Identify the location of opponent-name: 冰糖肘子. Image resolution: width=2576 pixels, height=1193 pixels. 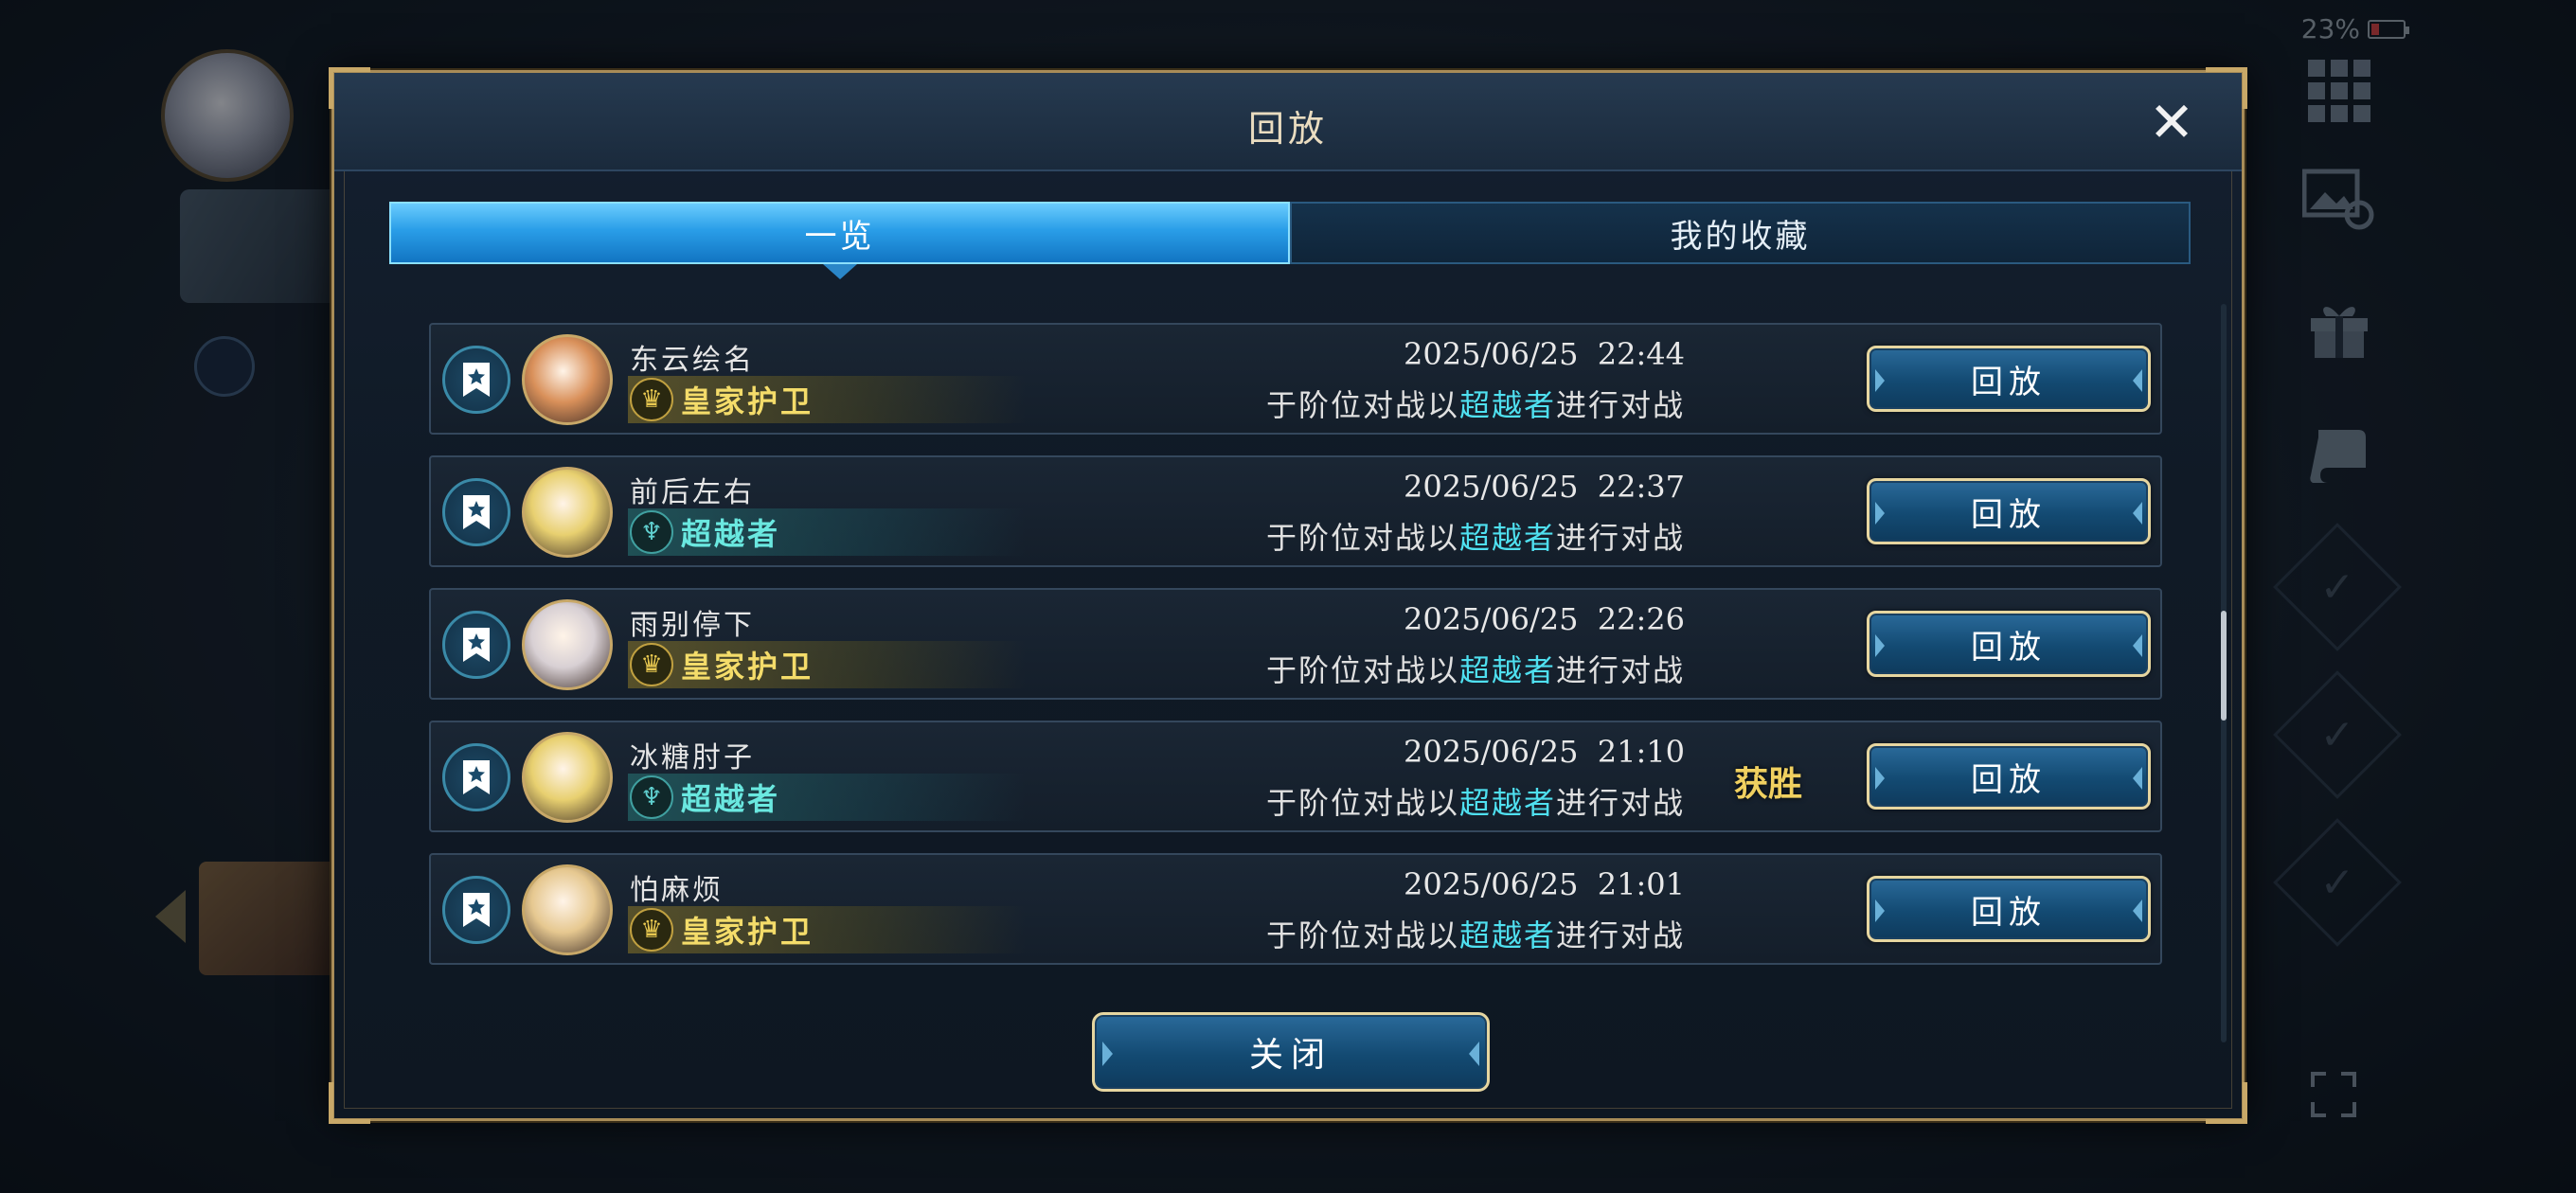
(692, 758).